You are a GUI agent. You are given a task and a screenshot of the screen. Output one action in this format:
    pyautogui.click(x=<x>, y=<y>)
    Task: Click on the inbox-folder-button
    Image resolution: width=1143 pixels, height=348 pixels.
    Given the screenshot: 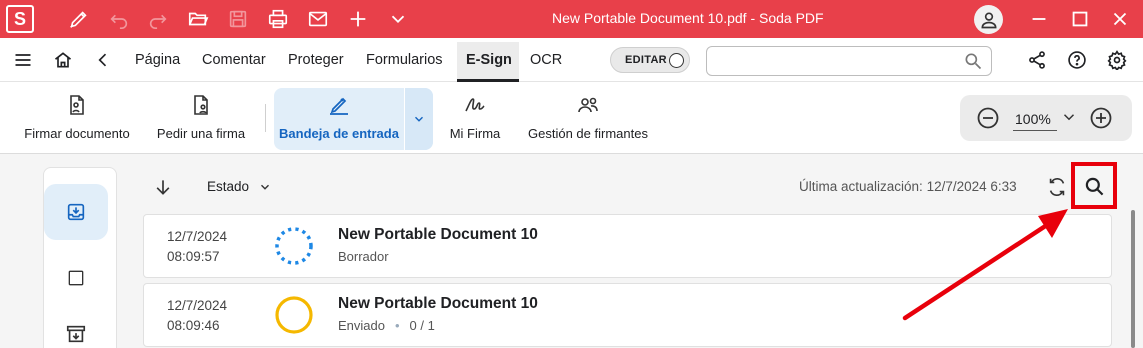 What is the action you would take?
    pyautogui.click(x=76, y=212)
    